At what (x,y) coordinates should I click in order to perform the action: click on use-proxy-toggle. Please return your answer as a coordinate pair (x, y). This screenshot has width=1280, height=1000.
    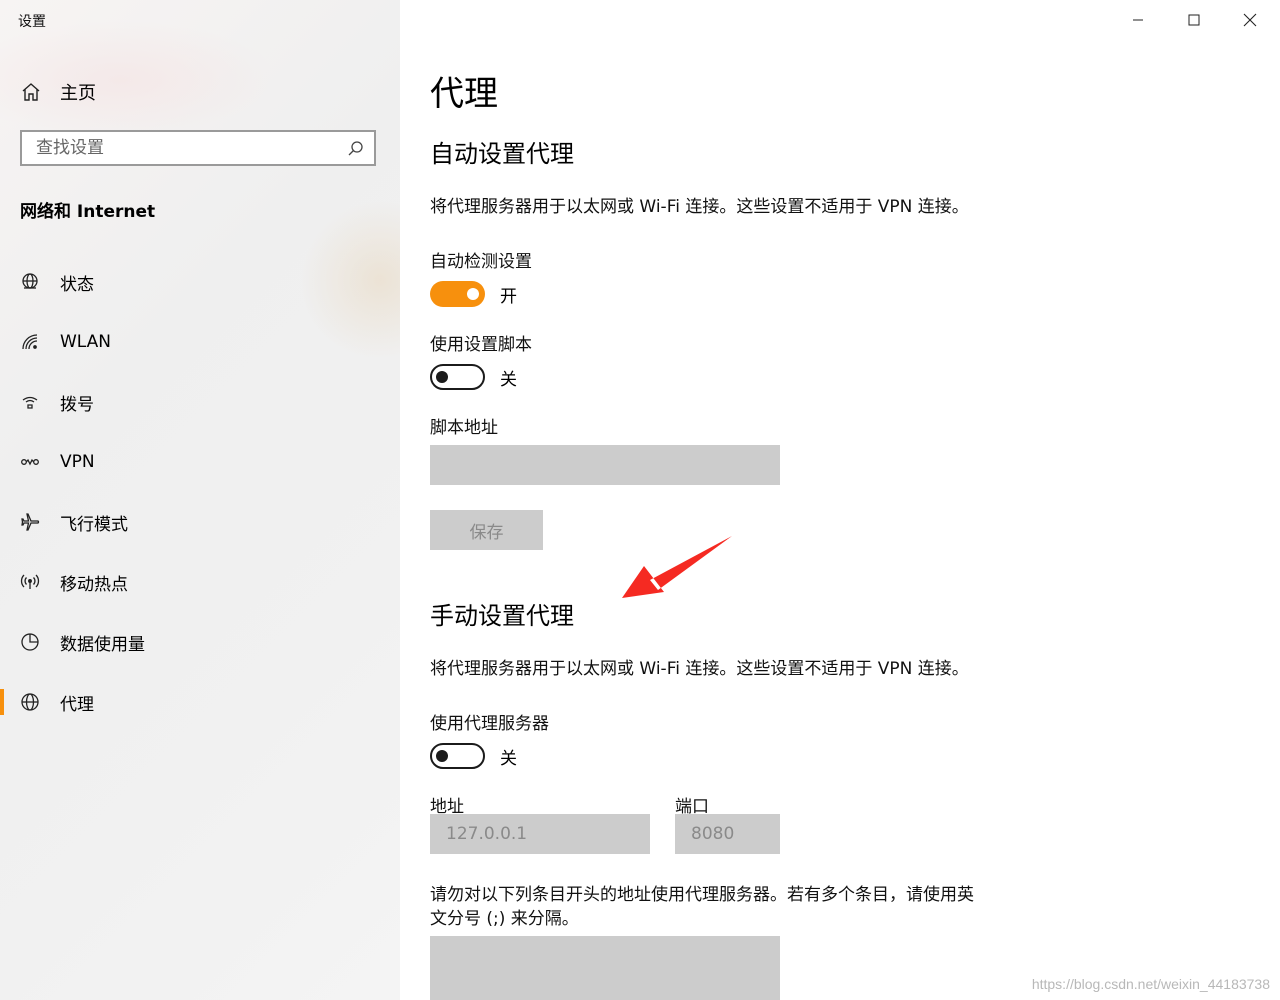
    Looking at the image, I should click on (457, 756).